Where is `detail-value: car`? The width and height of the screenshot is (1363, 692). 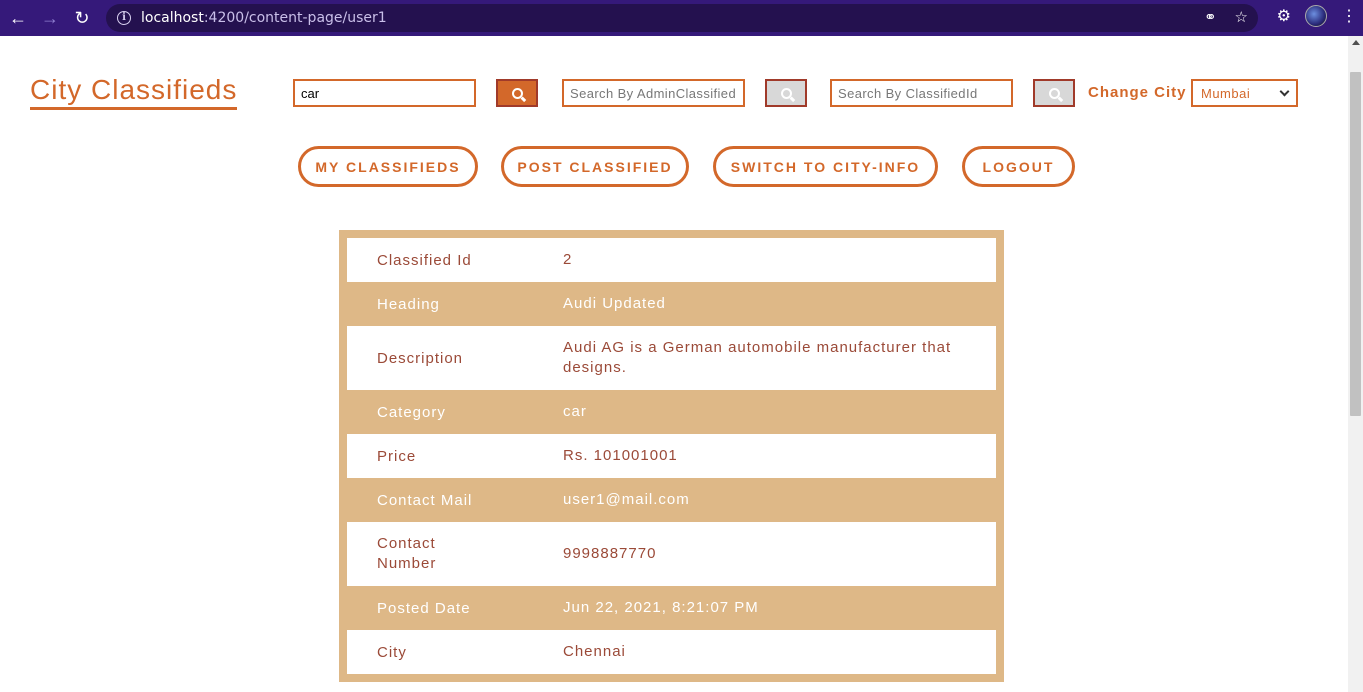 detail-value: car is located at coordinates (575, 411).